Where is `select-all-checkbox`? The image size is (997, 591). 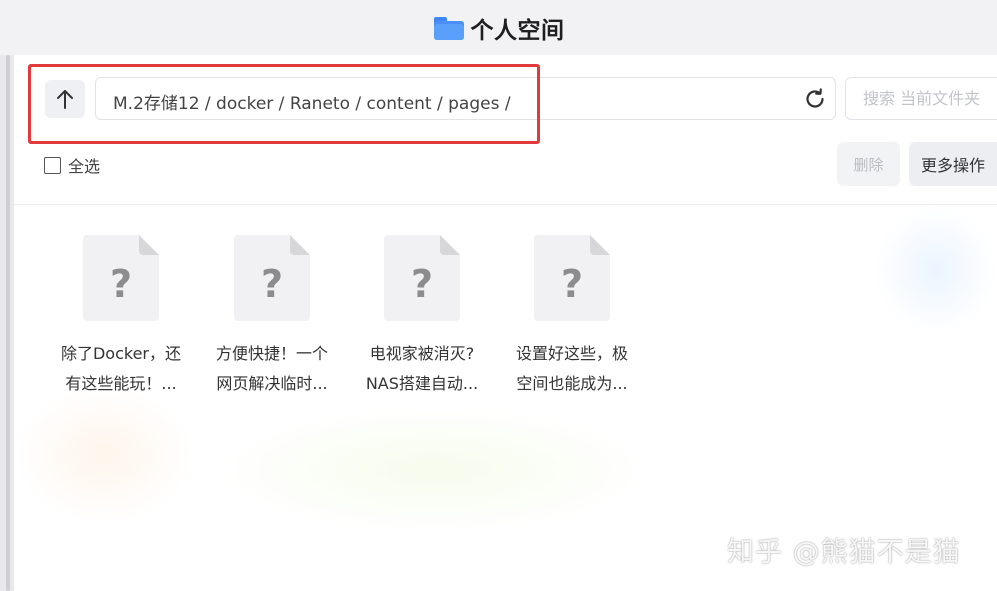 select-all-checkbox is located at coordinates (52, 165).